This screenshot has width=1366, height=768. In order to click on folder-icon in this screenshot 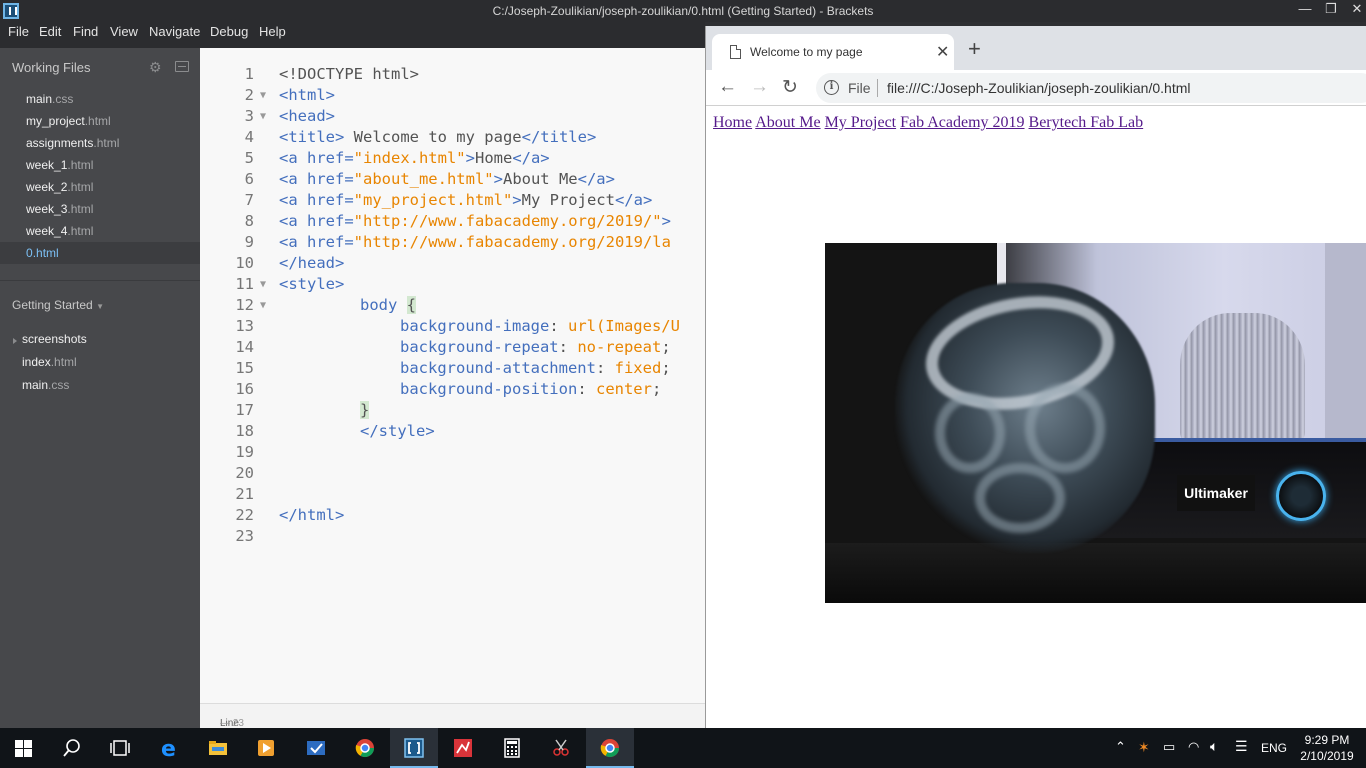, I will do `click(218, 748)`.